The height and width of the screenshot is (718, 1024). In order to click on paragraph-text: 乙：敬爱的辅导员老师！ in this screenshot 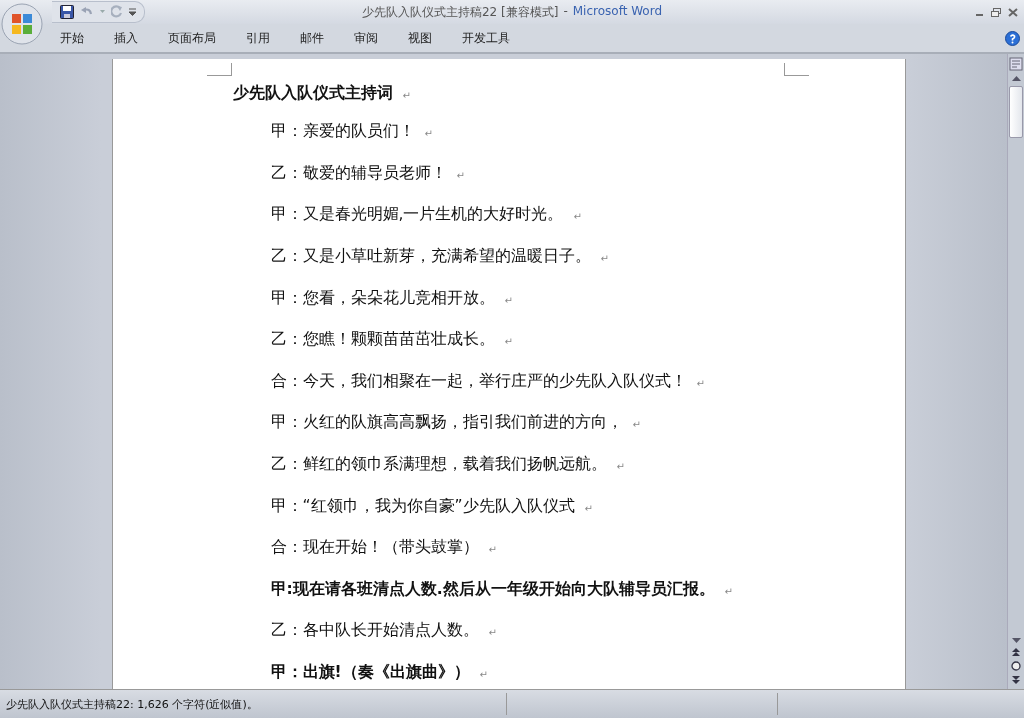, I will do `click(358, 173)`.